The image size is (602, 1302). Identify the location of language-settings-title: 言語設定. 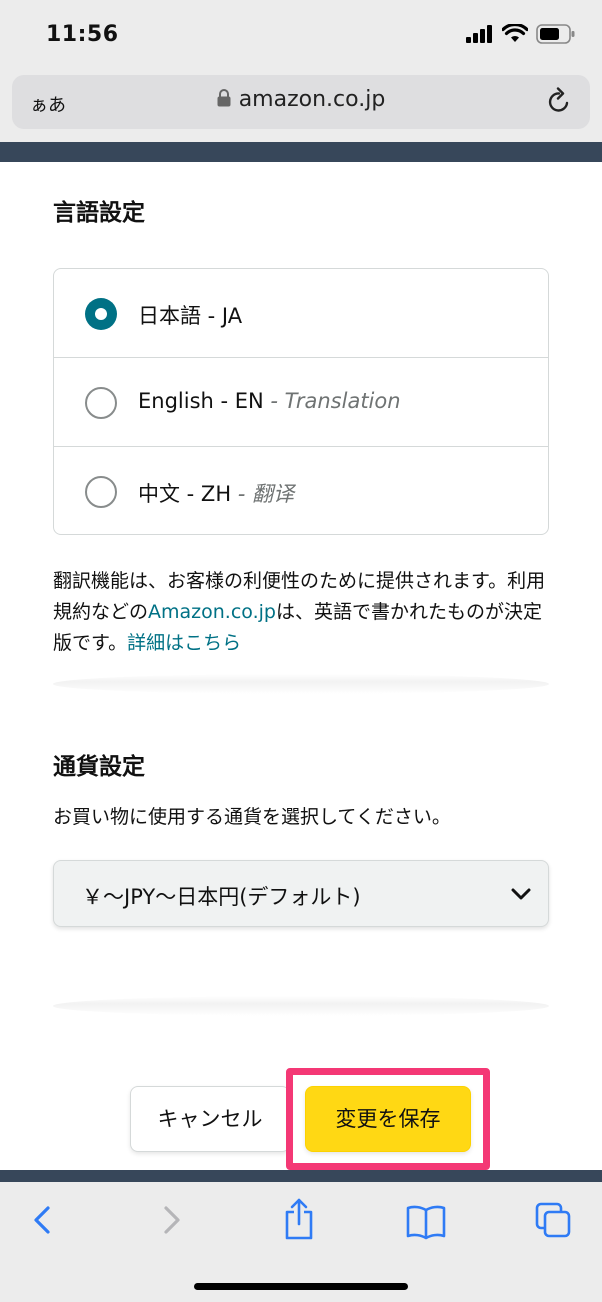
(99, 213).